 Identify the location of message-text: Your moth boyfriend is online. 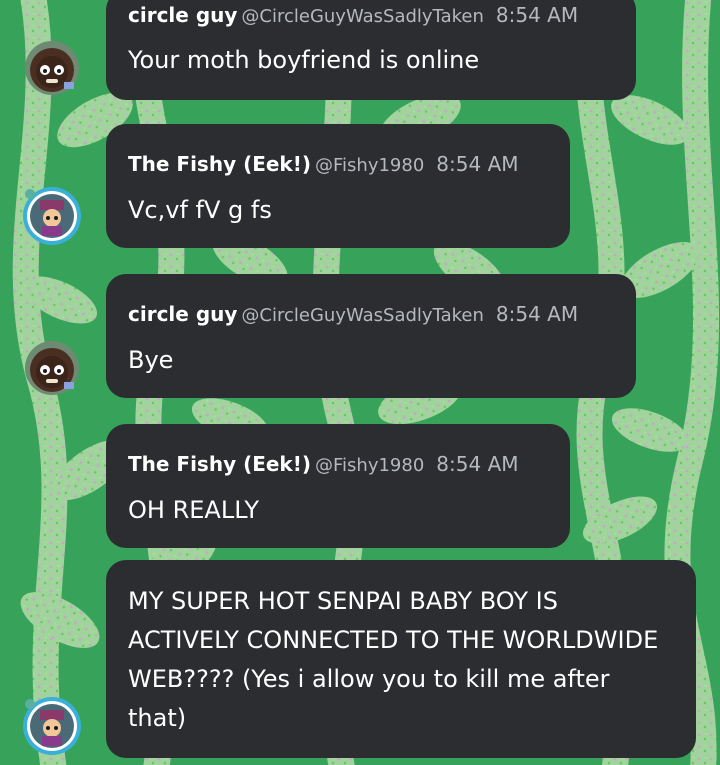
(304, 60).